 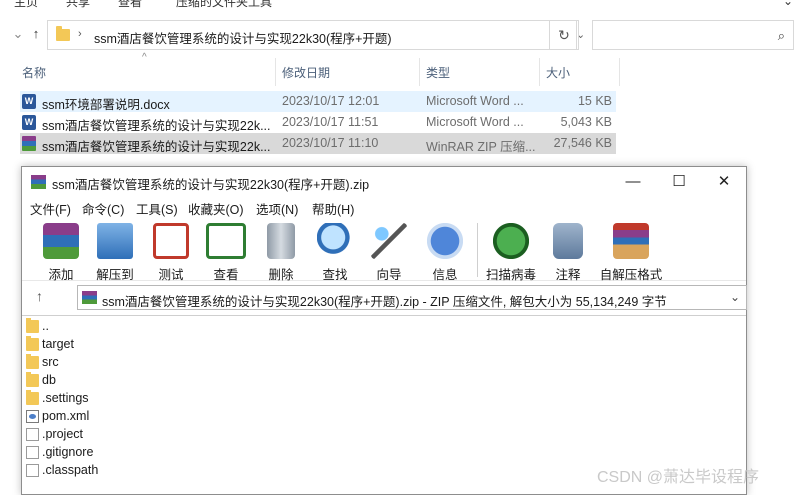 I want to click on sort-up-icon: ^, so click(x=144, y=57).